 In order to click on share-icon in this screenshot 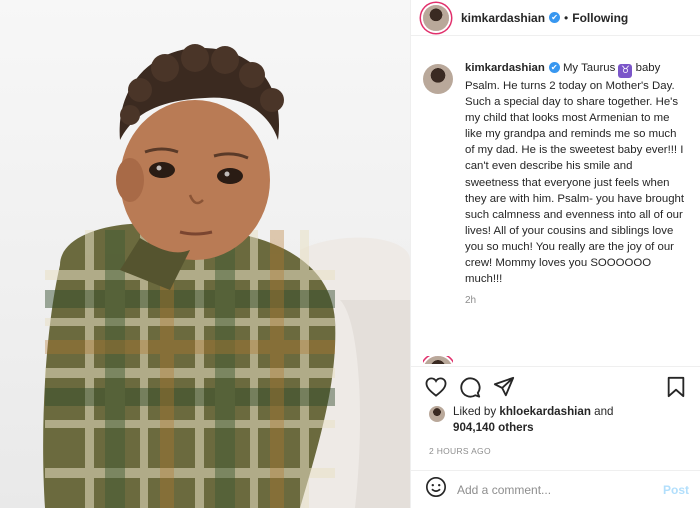, I will do `click(504, 387)`.